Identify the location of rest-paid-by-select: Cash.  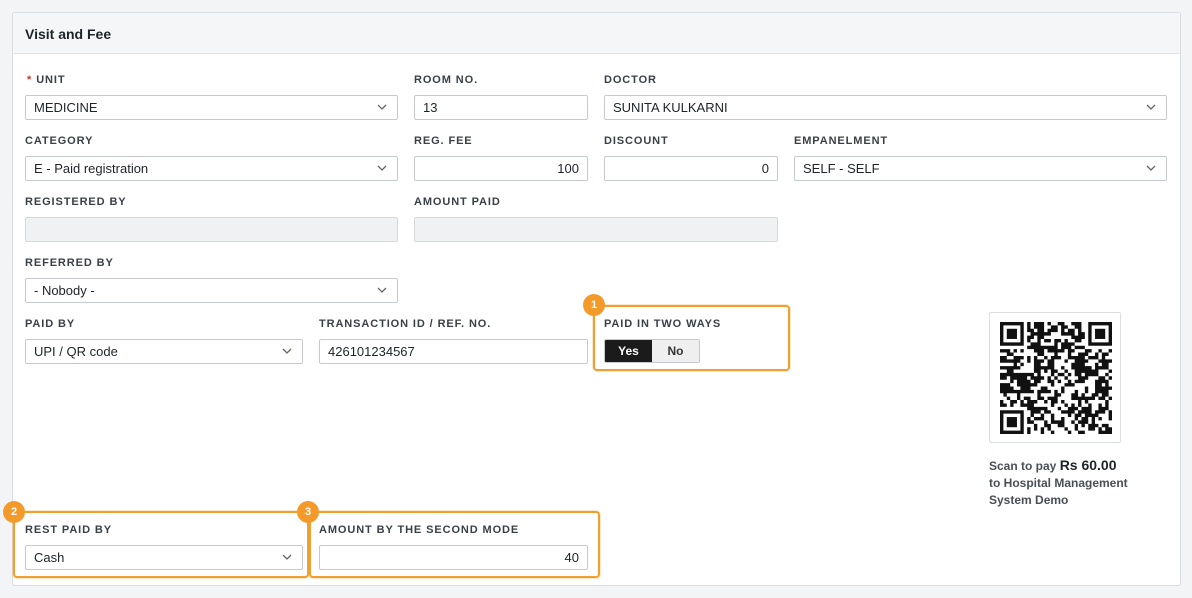
(164, 557).